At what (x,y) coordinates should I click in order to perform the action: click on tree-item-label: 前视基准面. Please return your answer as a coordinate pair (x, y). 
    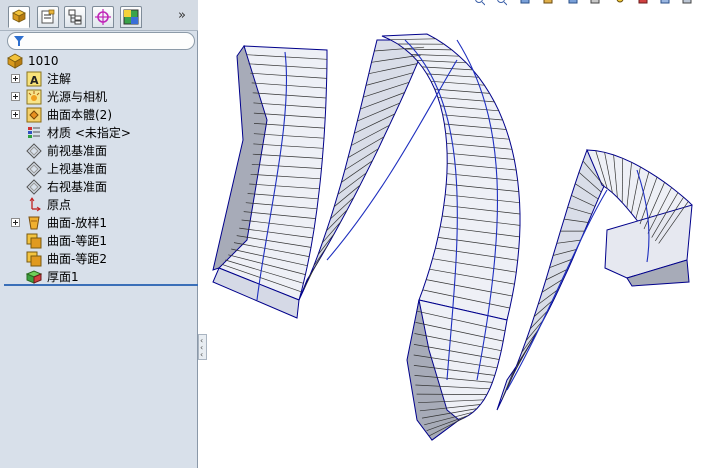
    Looking at the image, I should click on (77, 151).